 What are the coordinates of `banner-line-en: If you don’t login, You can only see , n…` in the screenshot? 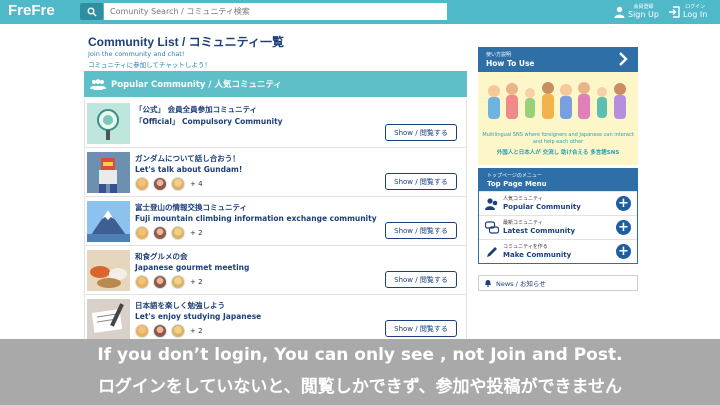 It's located at (360, 355).